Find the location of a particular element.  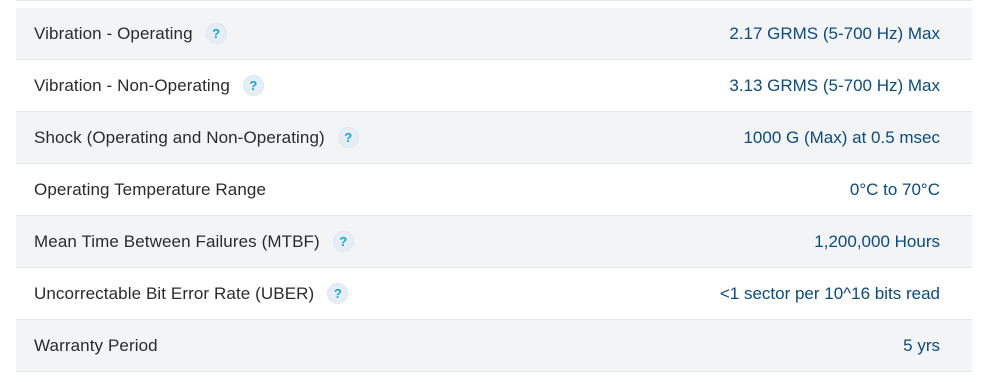

spec-label: Uncorrectable Bit Error Rate (UBER) is located at coordinates (174, 293).